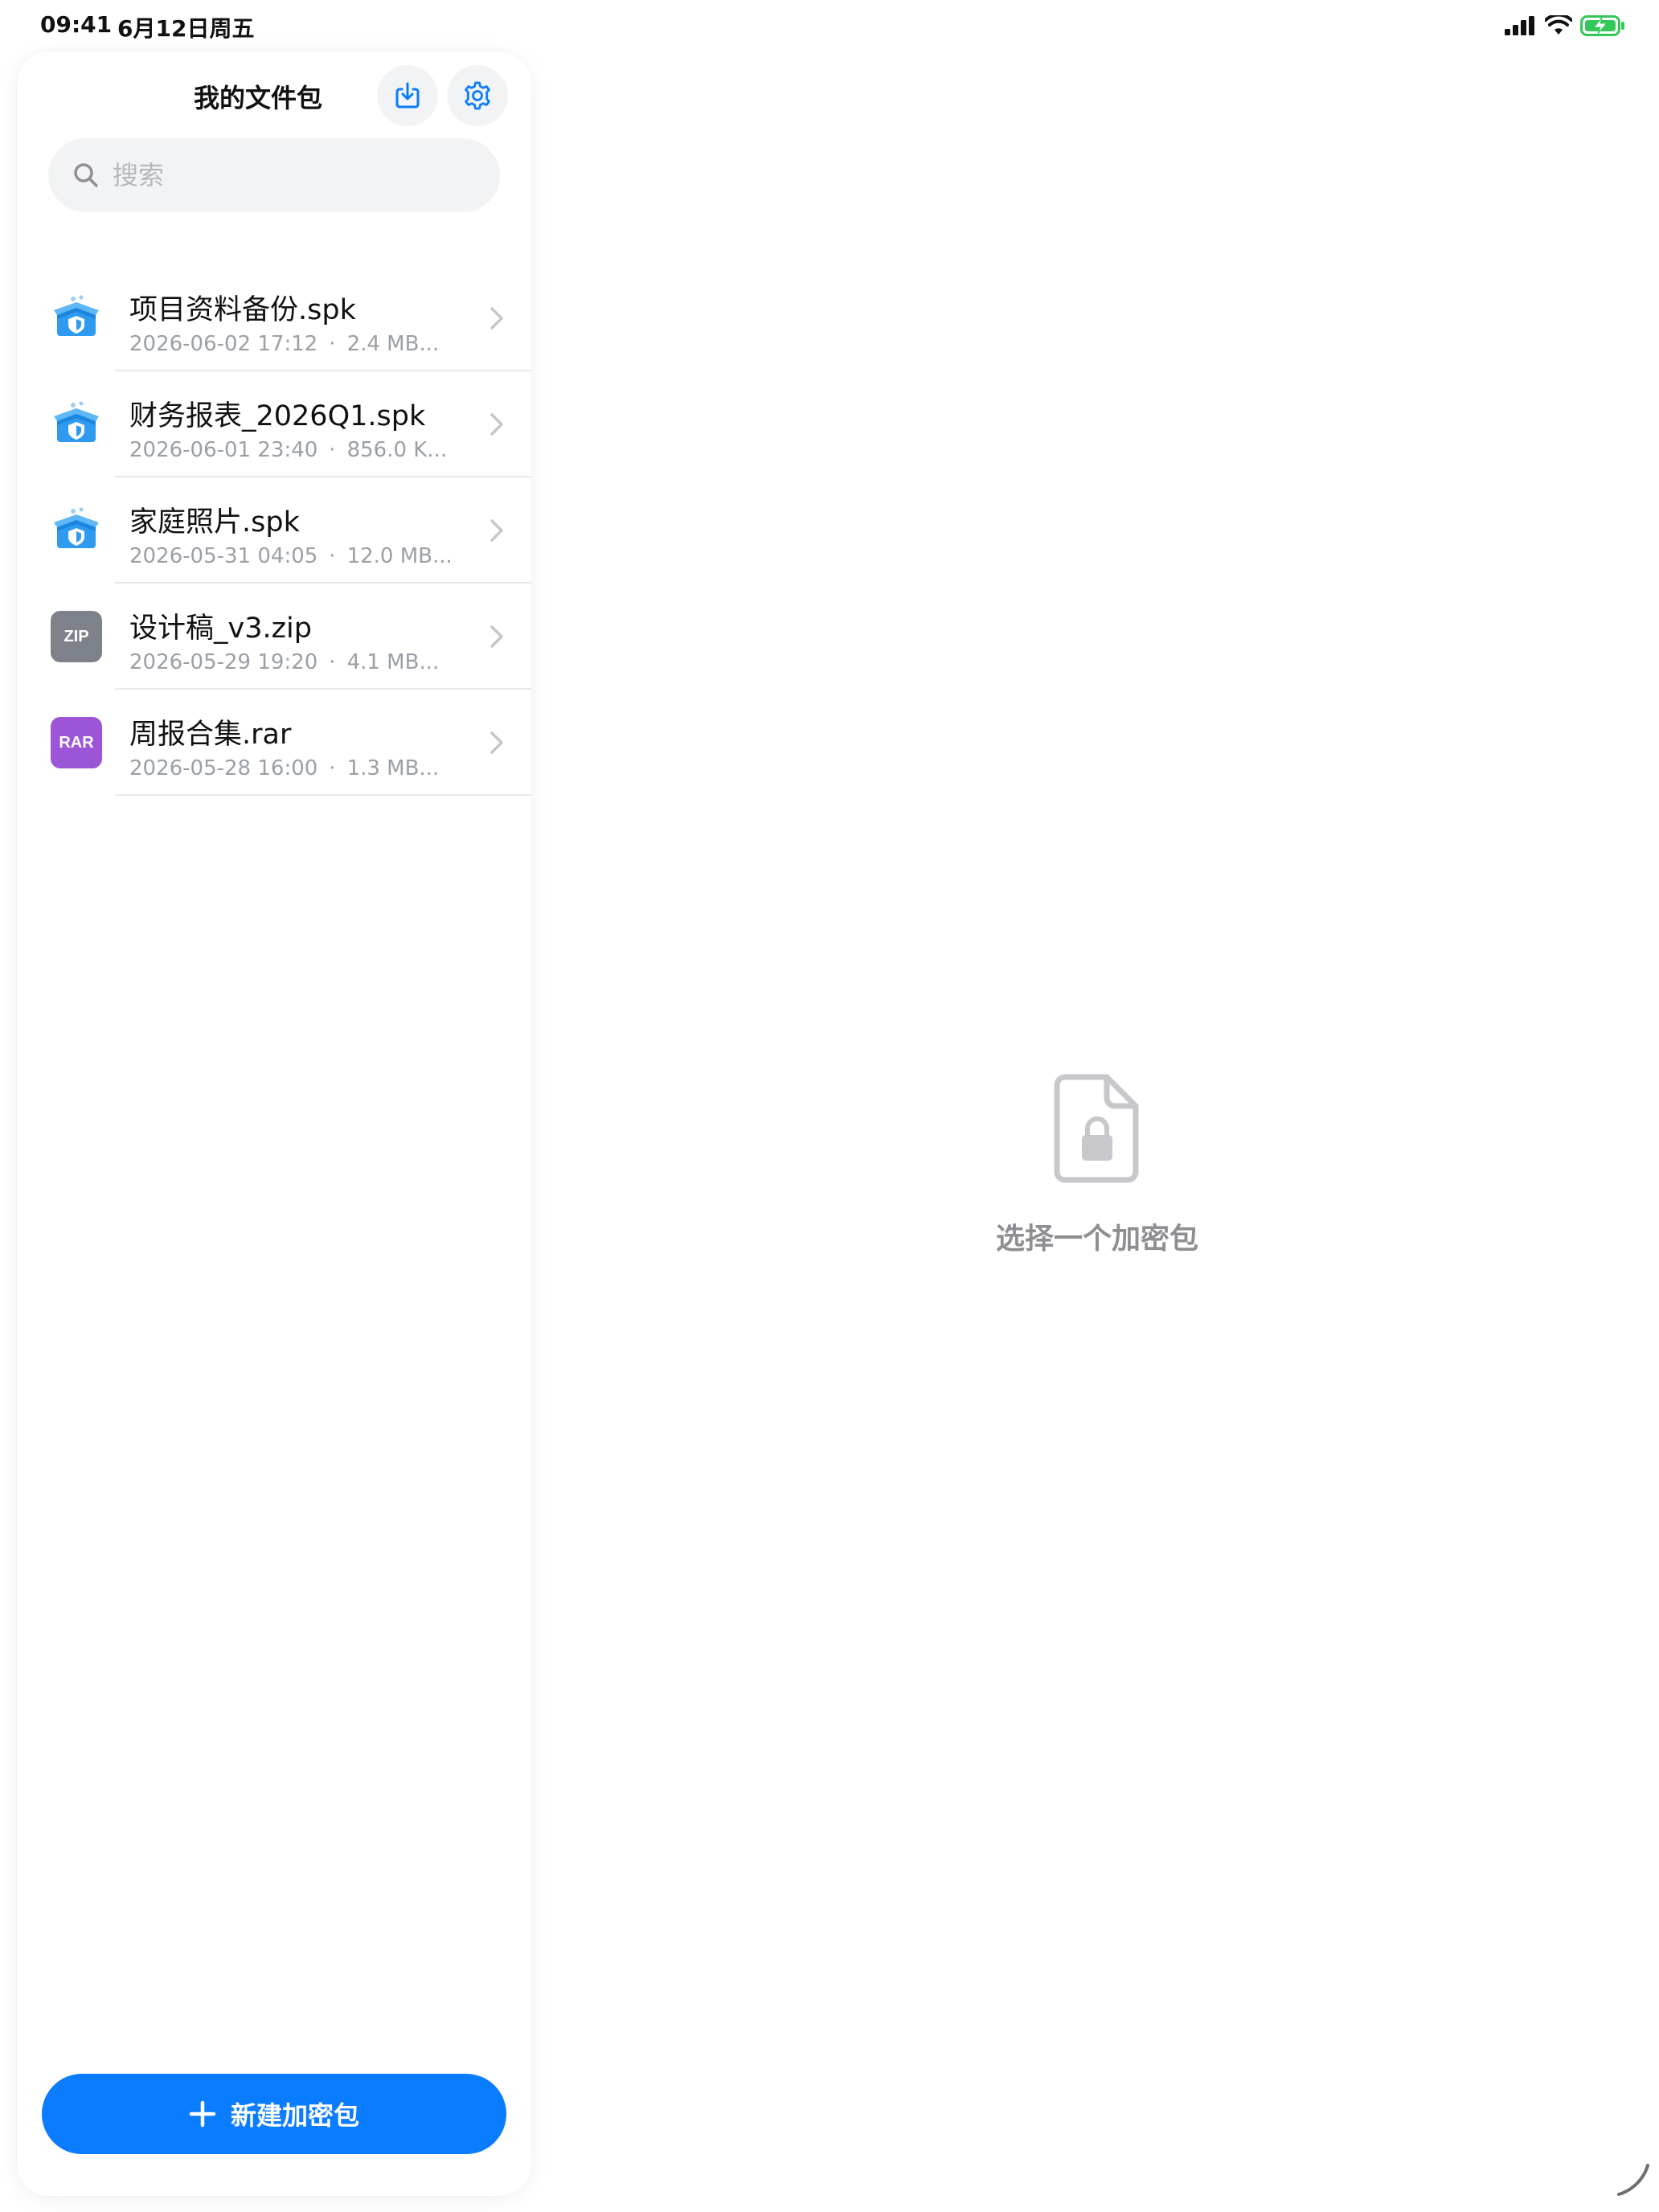 Image resolution: width=1659 pixels, height=2212 pixels. I want to click on rar-archive-icon: RAR, so click(76, 742).